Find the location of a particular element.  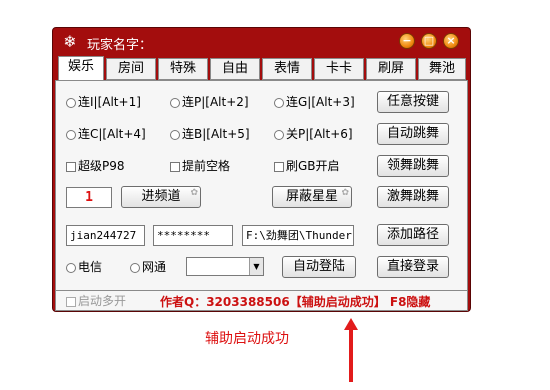

tab-bar: 娱乐 房间 特殊 自由 表情 卡卡 刷屏 舞池 is located at coordinates (261, 68).